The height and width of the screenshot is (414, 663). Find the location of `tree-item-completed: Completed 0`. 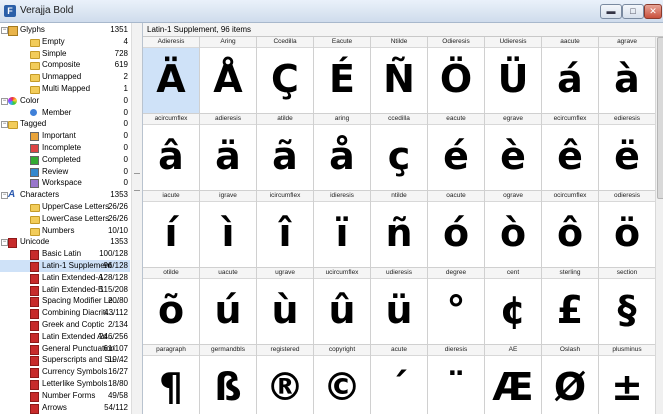

tree-item-completed: Completed 0 is located at coordinates (65, 160).